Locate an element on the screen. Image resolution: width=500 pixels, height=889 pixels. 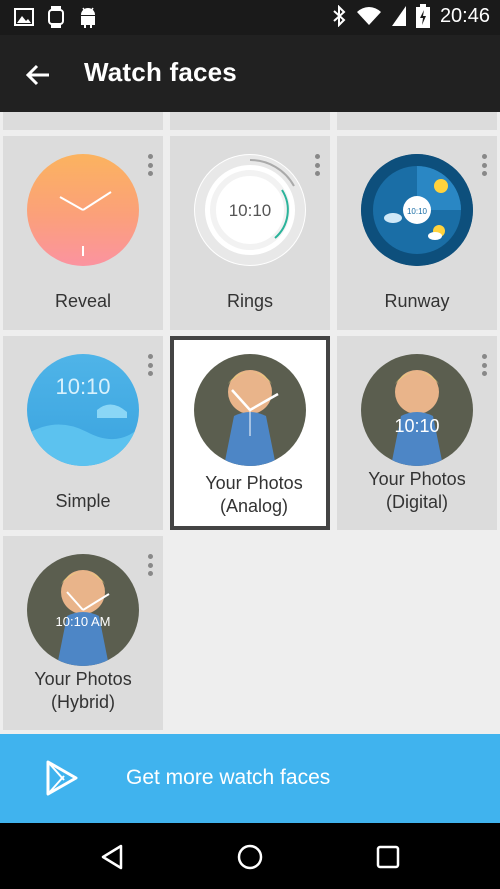
face-name-line2: (Analog) is located at coordinates (254, 506).